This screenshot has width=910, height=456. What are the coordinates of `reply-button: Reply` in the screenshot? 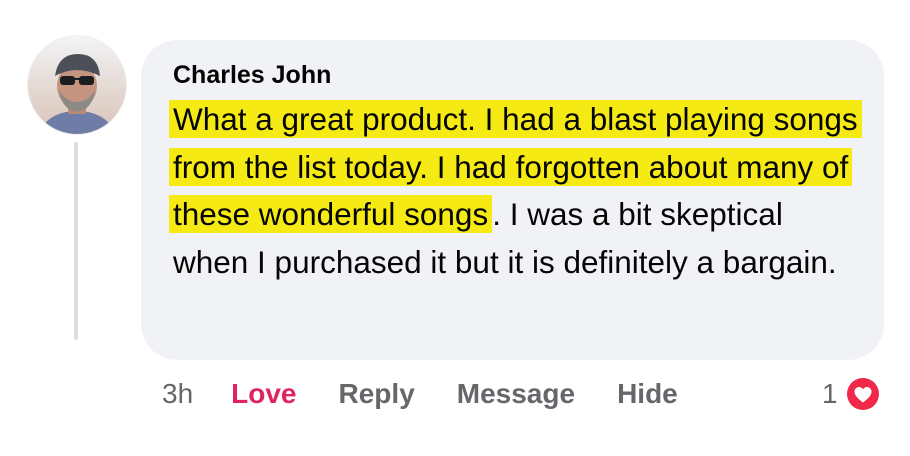 It's located at (377, 394).